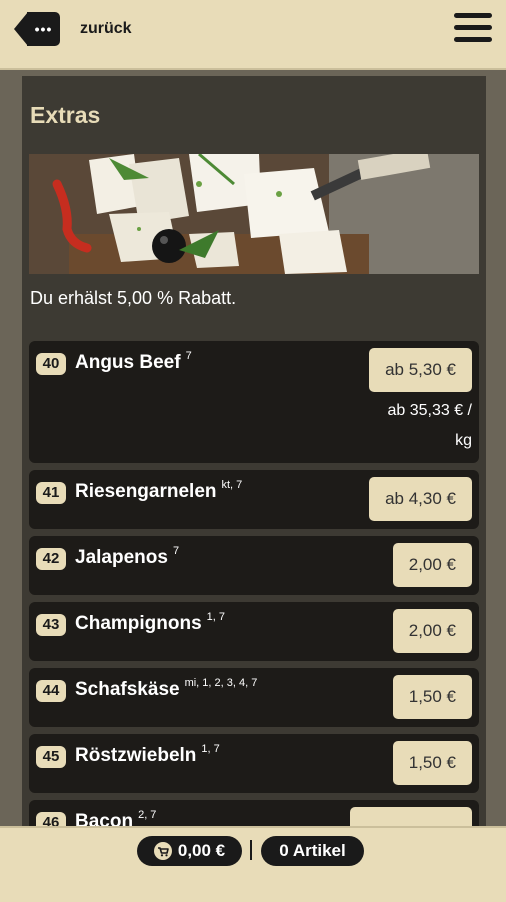  What do you see at coordinates (254, 565) in the screenshot?
I see `list-item: 42 Jalapenos 7 2,00 €` at bounding box center [254, 565].